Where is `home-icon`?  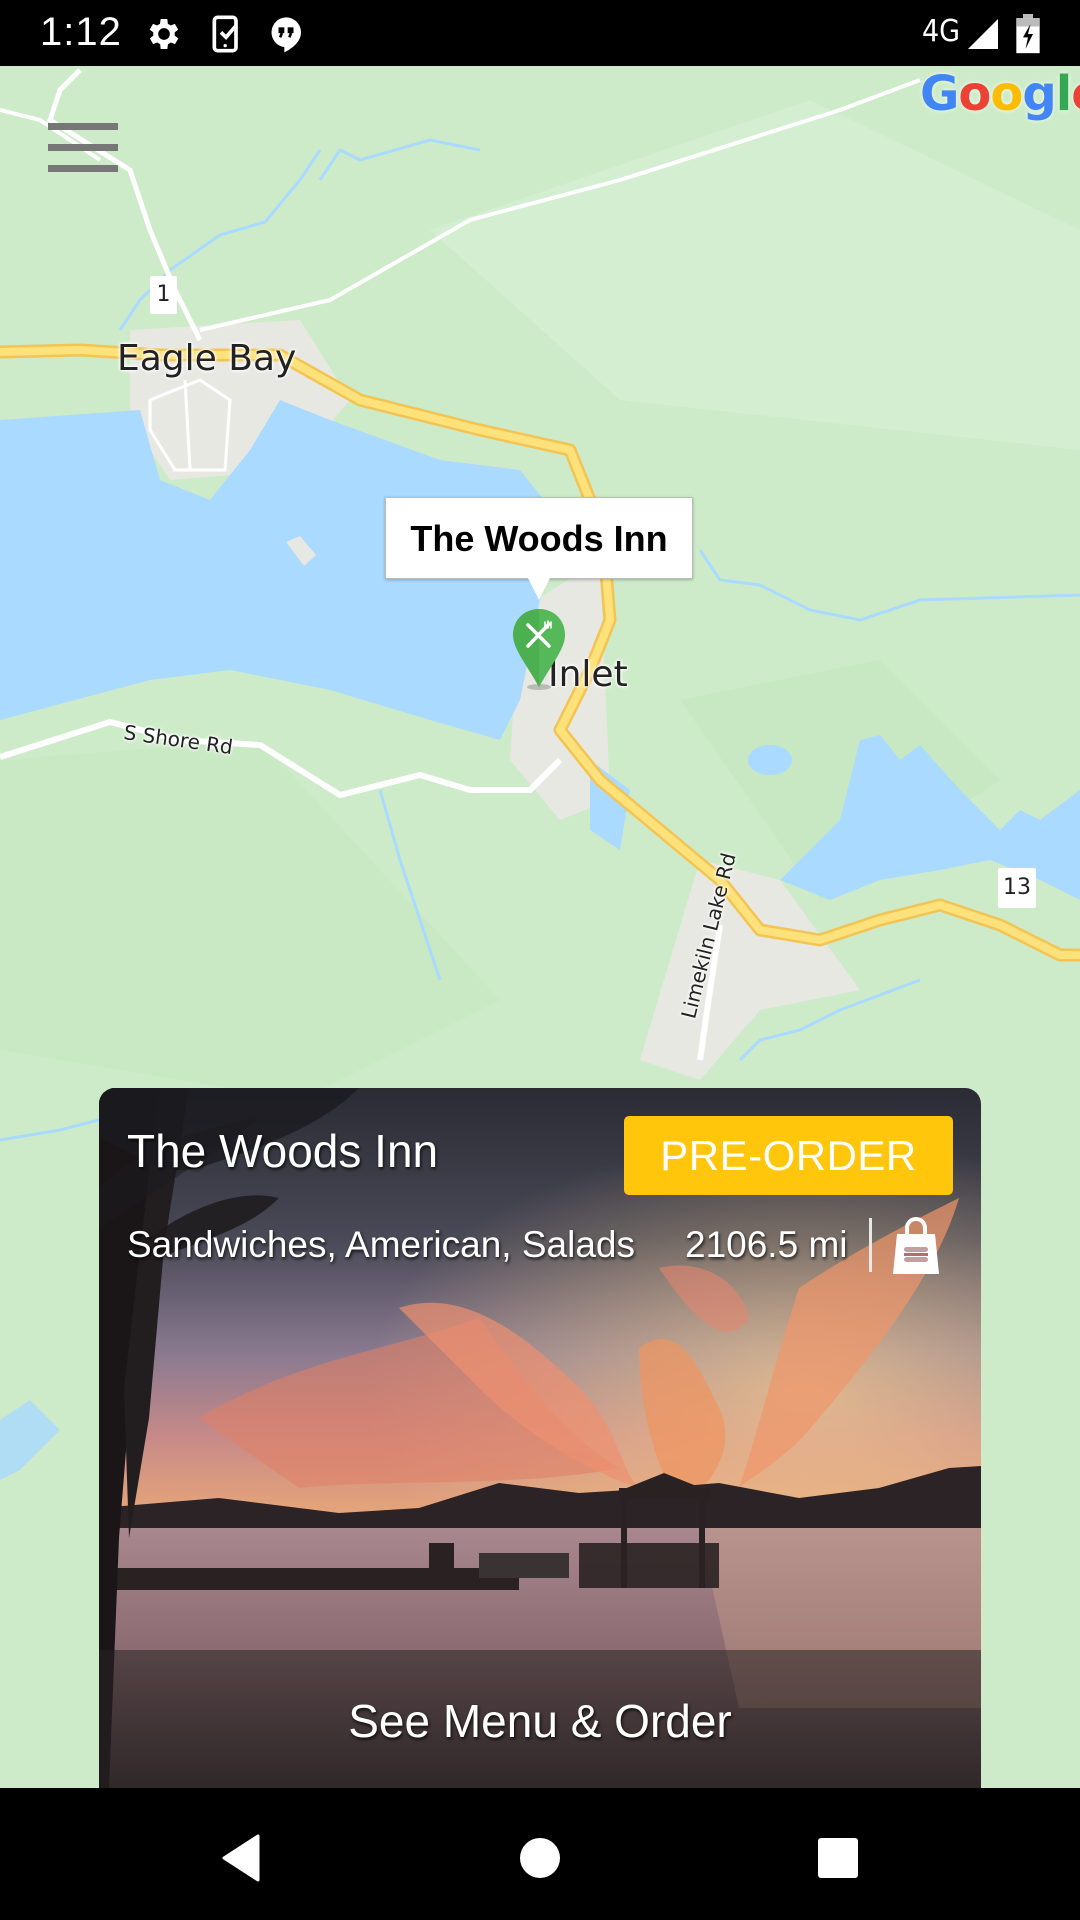
home-icon is located at coordinates (540, 1858).